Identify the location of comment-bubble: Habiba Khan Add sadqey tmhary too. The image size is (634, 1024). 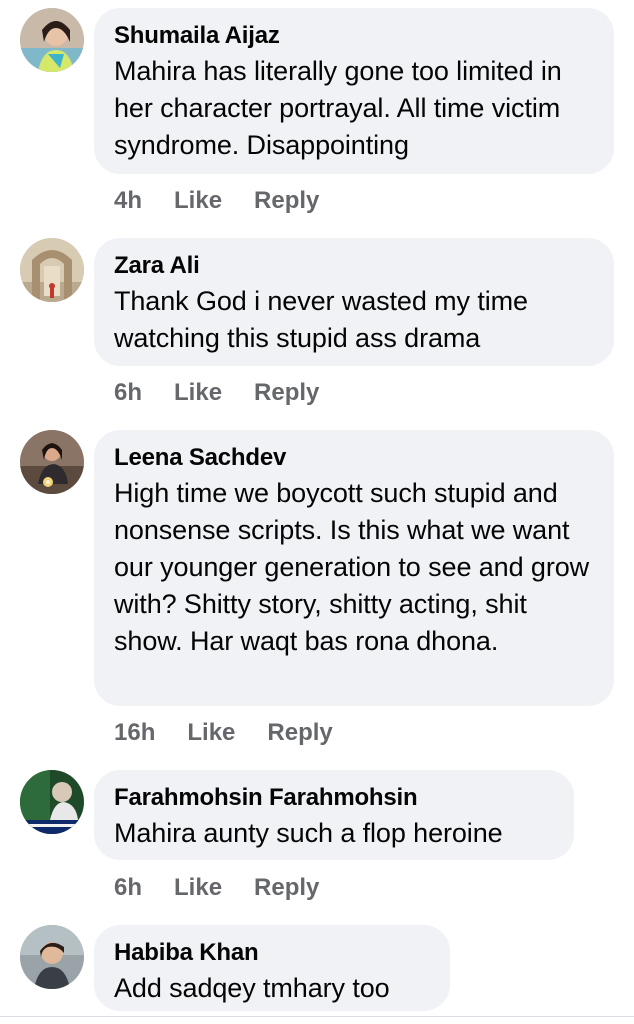
(272, 968).